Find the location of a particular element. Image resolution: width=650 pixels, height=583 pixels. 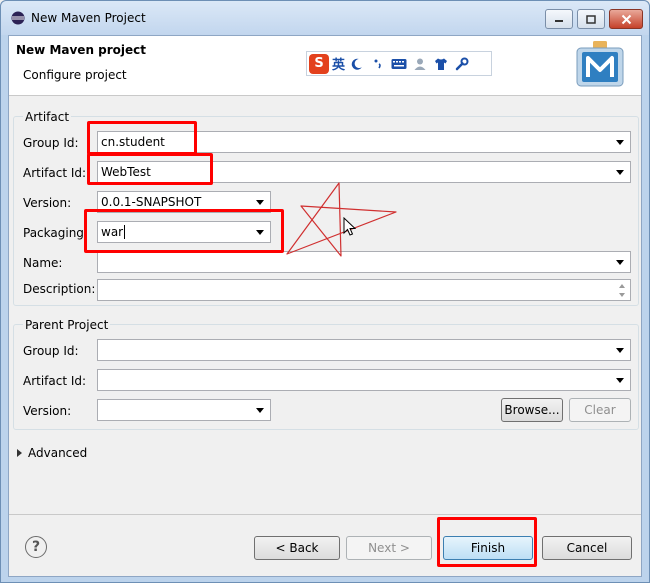

maximize-button is located at coordinates (591, 19).